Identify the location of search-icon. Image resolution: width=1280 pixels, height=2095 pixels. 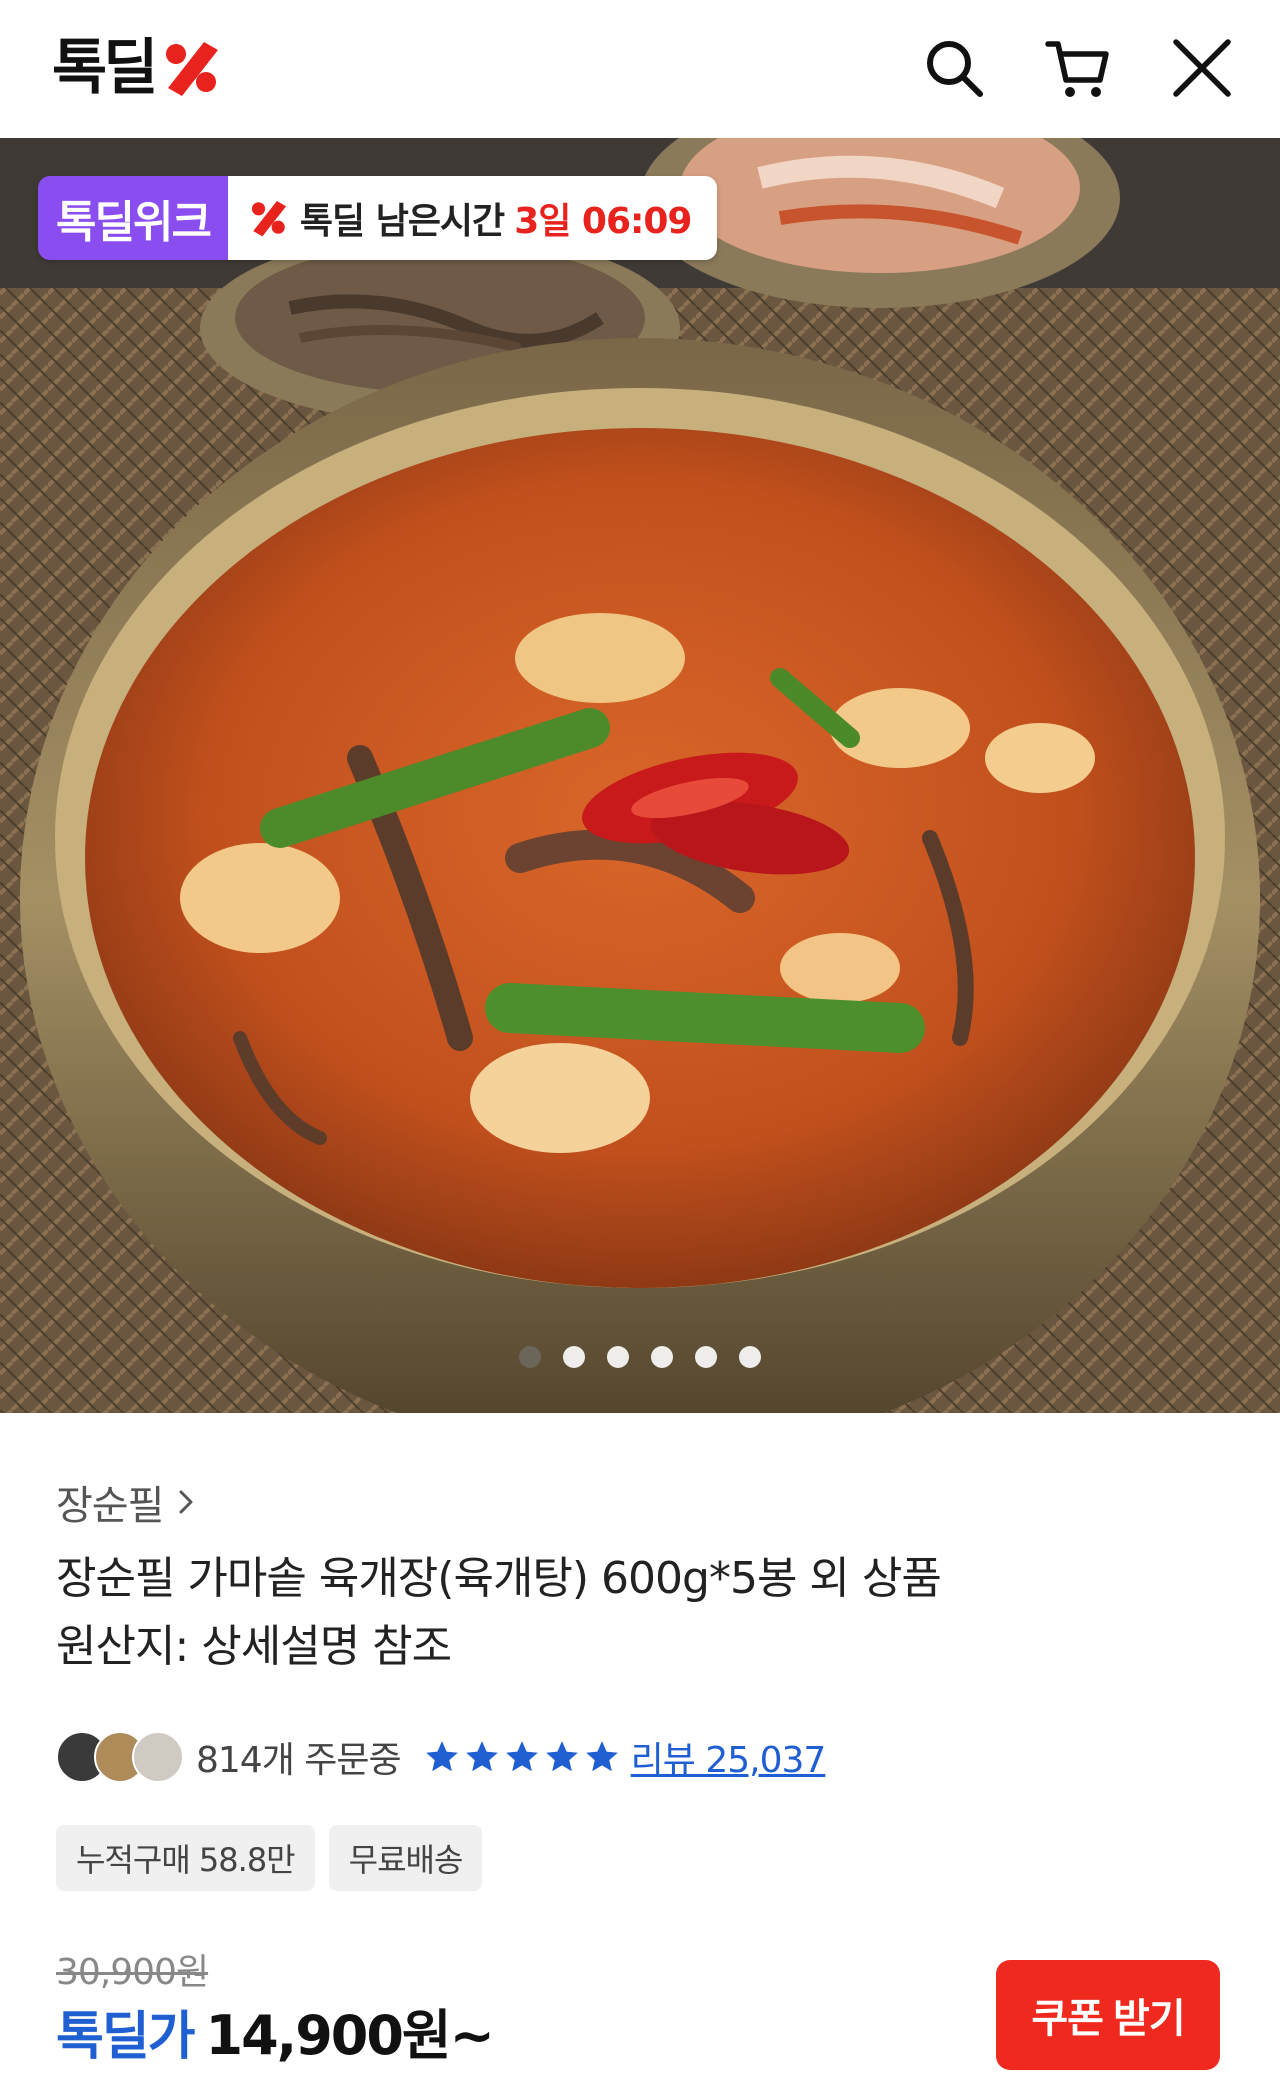
(954, 68).